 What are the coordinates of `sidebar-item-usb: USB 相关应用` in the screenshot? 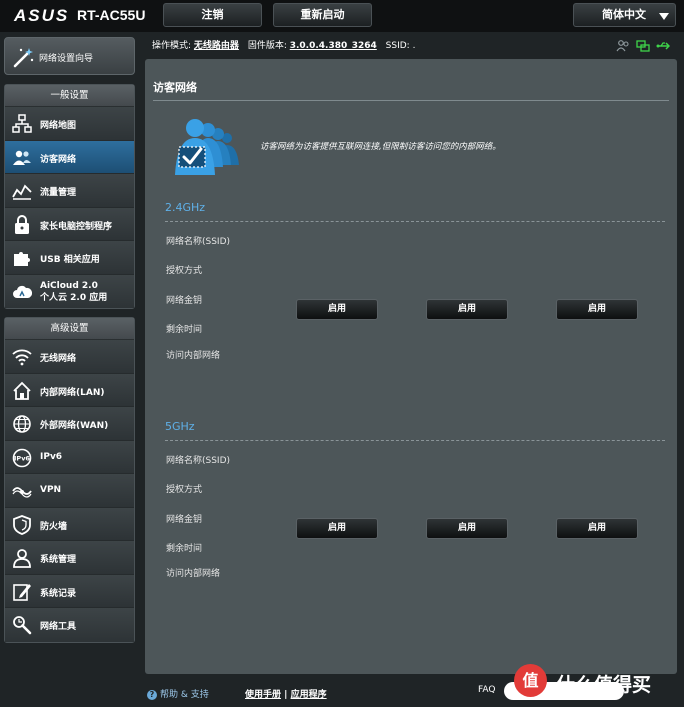 It's located at (69, 258).